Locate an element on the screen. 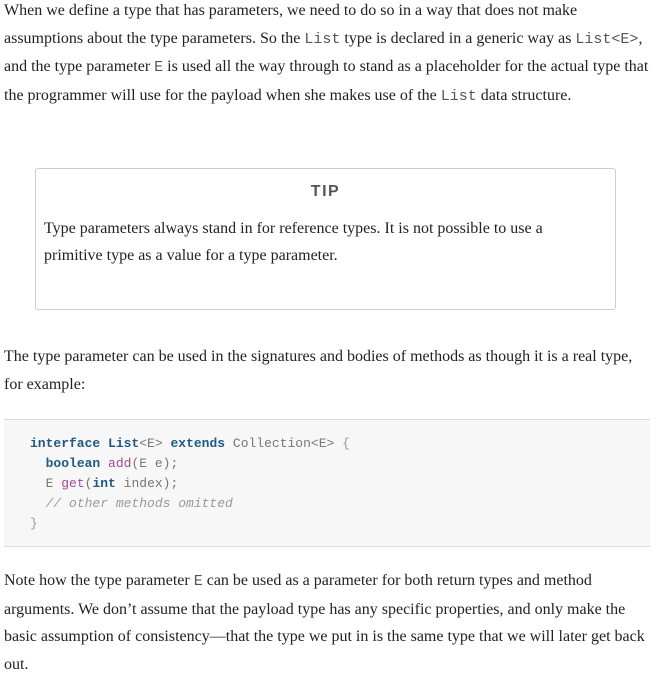 The image size is (657, 678). code-keyword-boolean: boolean is located at coordinates (73, 463).